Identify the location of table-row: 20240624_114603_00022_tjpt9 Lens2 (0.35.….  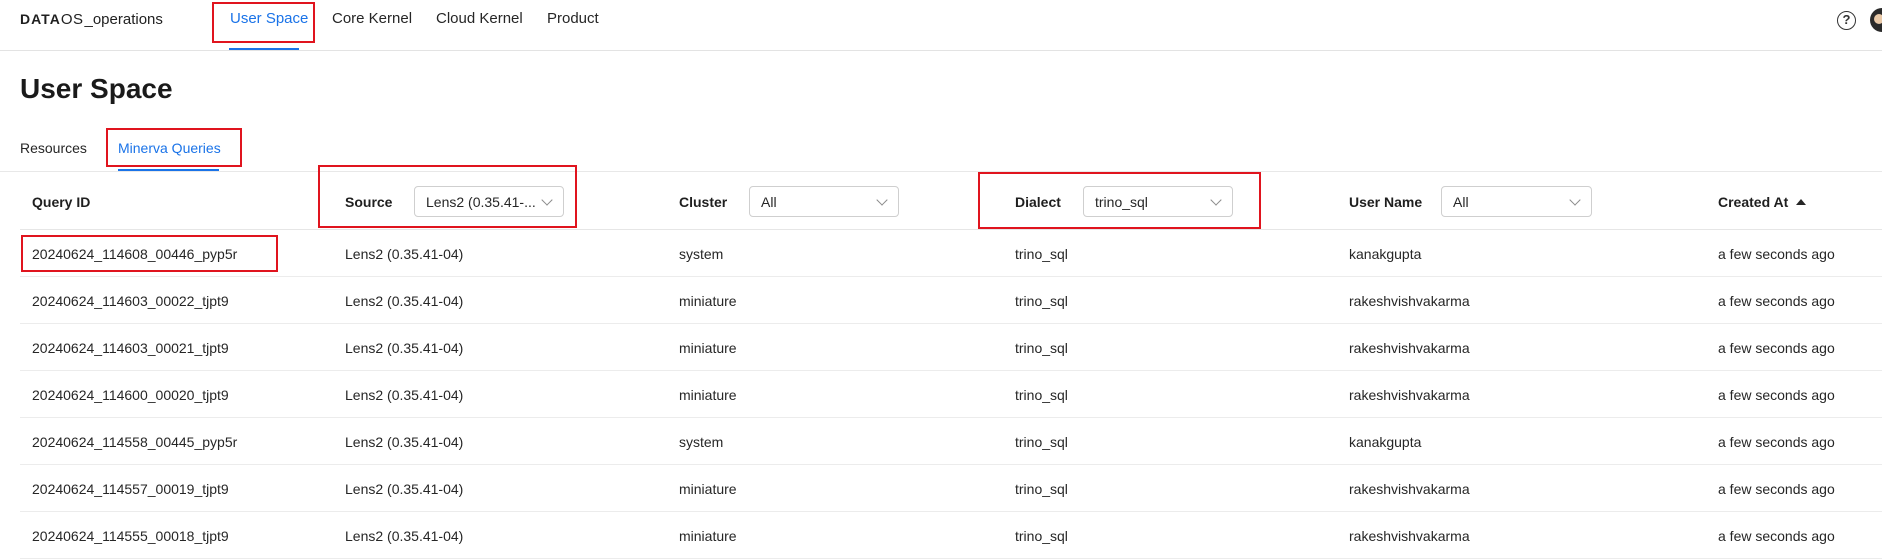
(951, 300).